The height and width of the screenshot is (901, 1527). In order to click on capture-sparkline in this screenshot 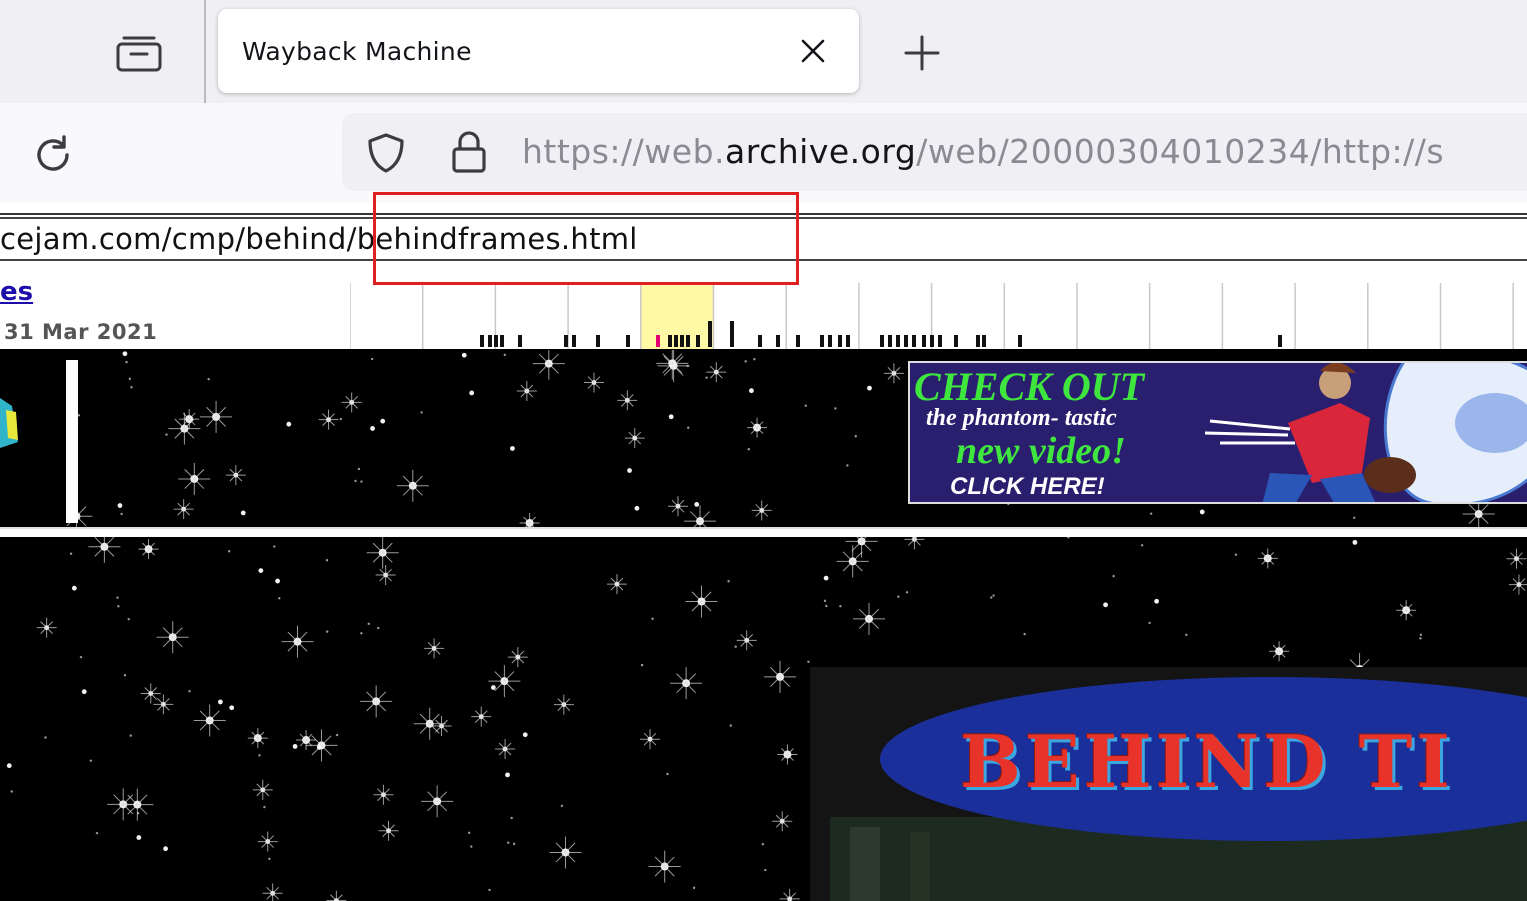, I will do `click(938, 316)`.